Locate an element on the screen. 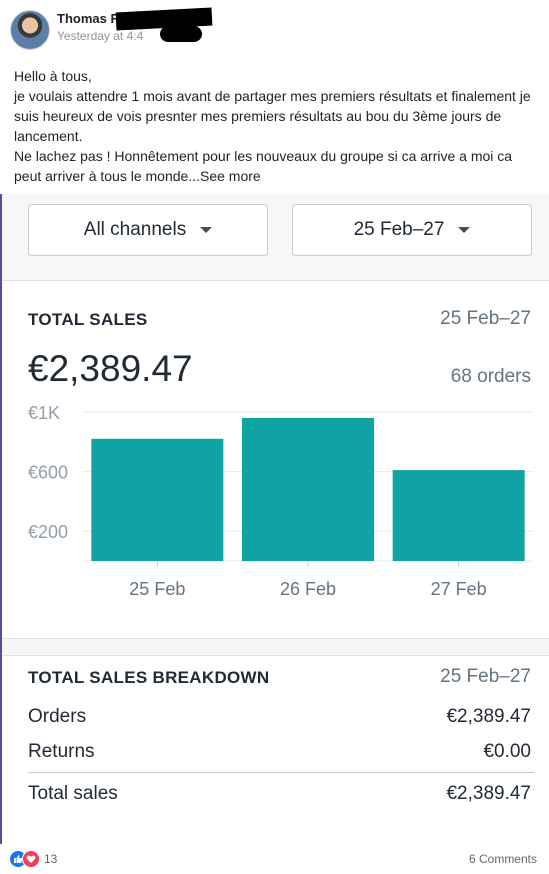 This screenshot has height=874, width=549. love-reaction-icon is located at coordinates (31, 859).